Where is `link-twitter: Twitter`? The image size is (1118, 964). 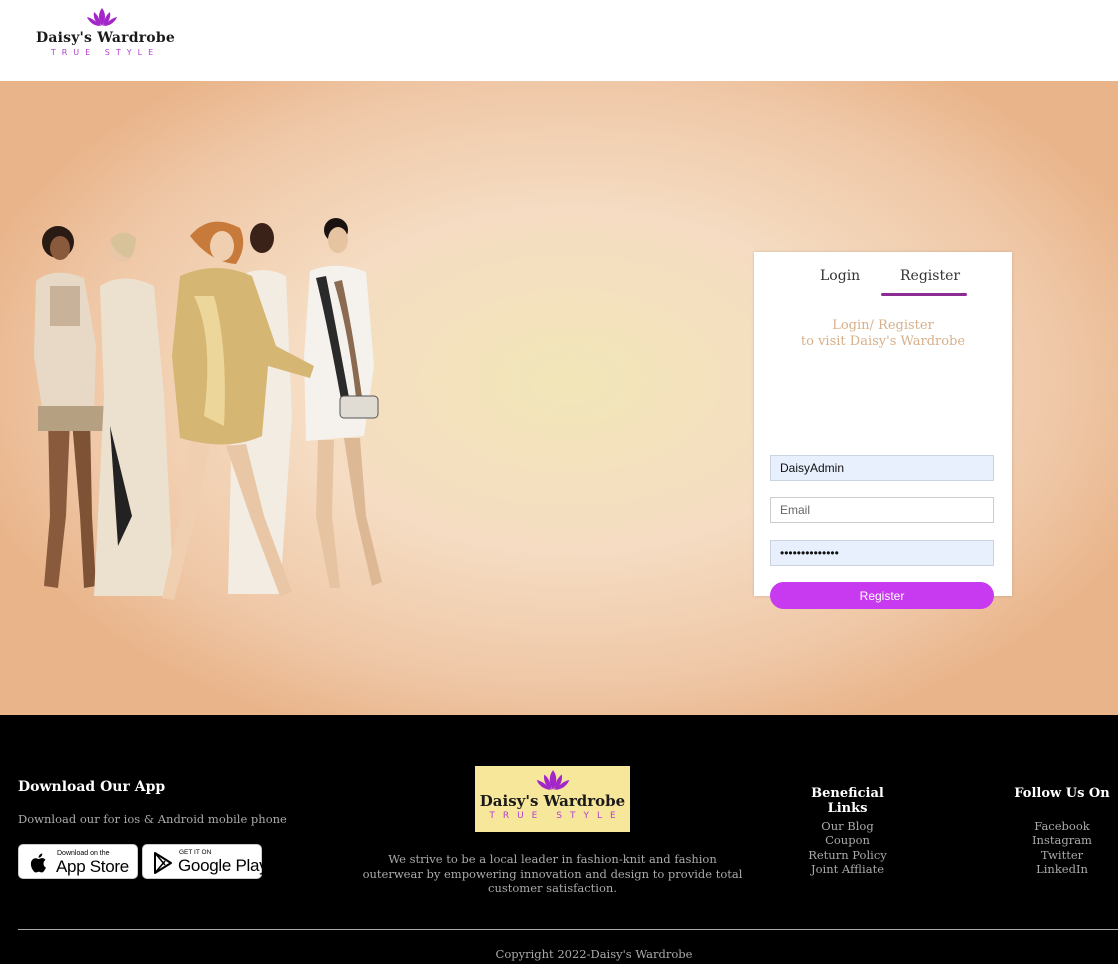 link-twitter: Twitter is located at coordinates (1062, 855).